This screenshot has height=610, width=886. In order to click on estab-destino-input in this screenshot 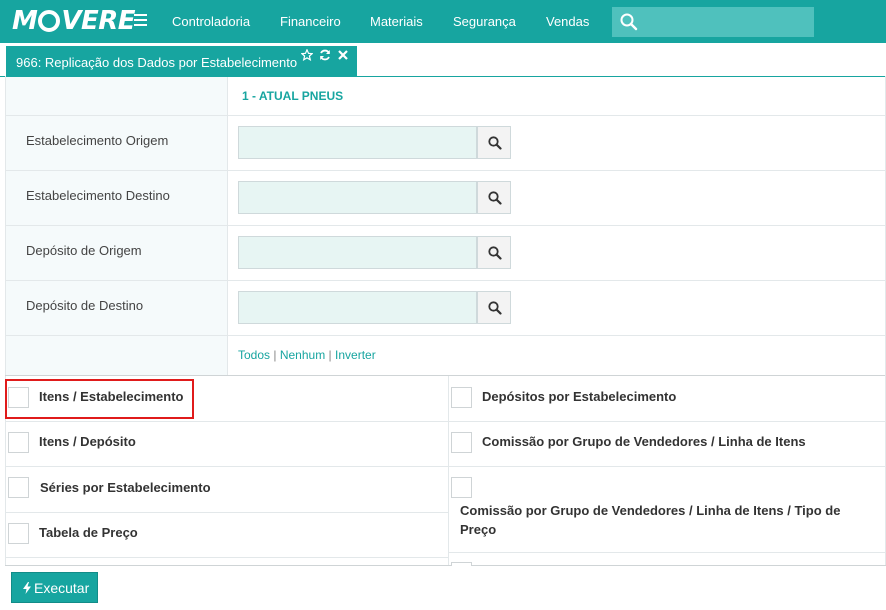, I will do `click(357, 197)`.